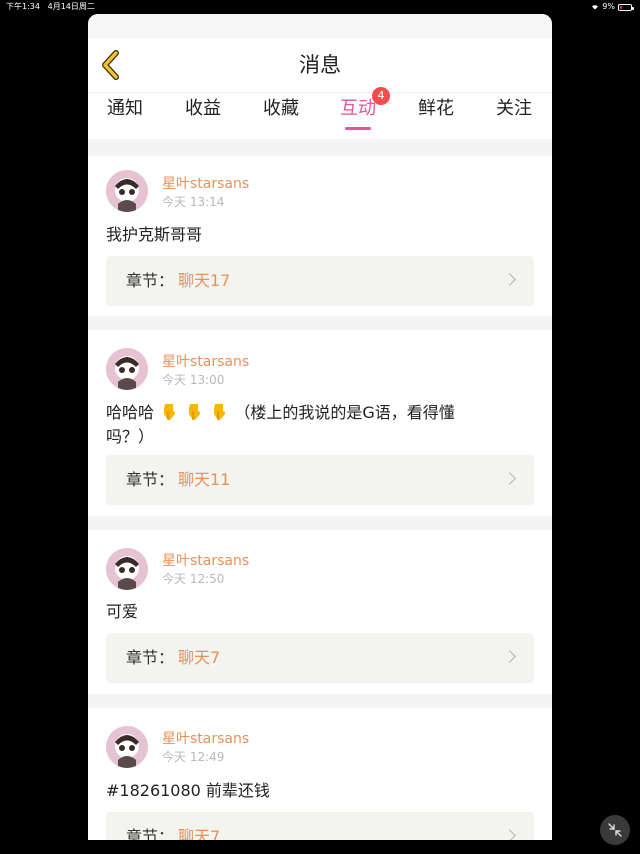  Describe the element at coordinates (193, 380) in the screenshot. I see `message-time: 今天 13:00` at that location.